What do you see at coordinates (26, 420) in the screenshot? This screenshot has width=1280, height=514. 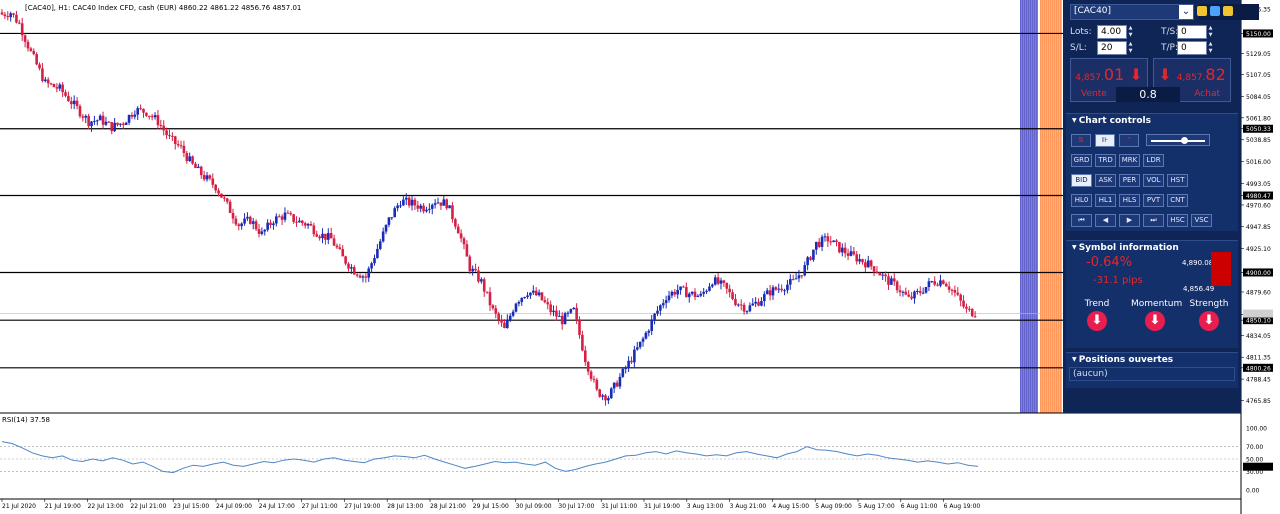 I see `rsi-header: RSI(14) 37.58` at bounding box center [26, 420].